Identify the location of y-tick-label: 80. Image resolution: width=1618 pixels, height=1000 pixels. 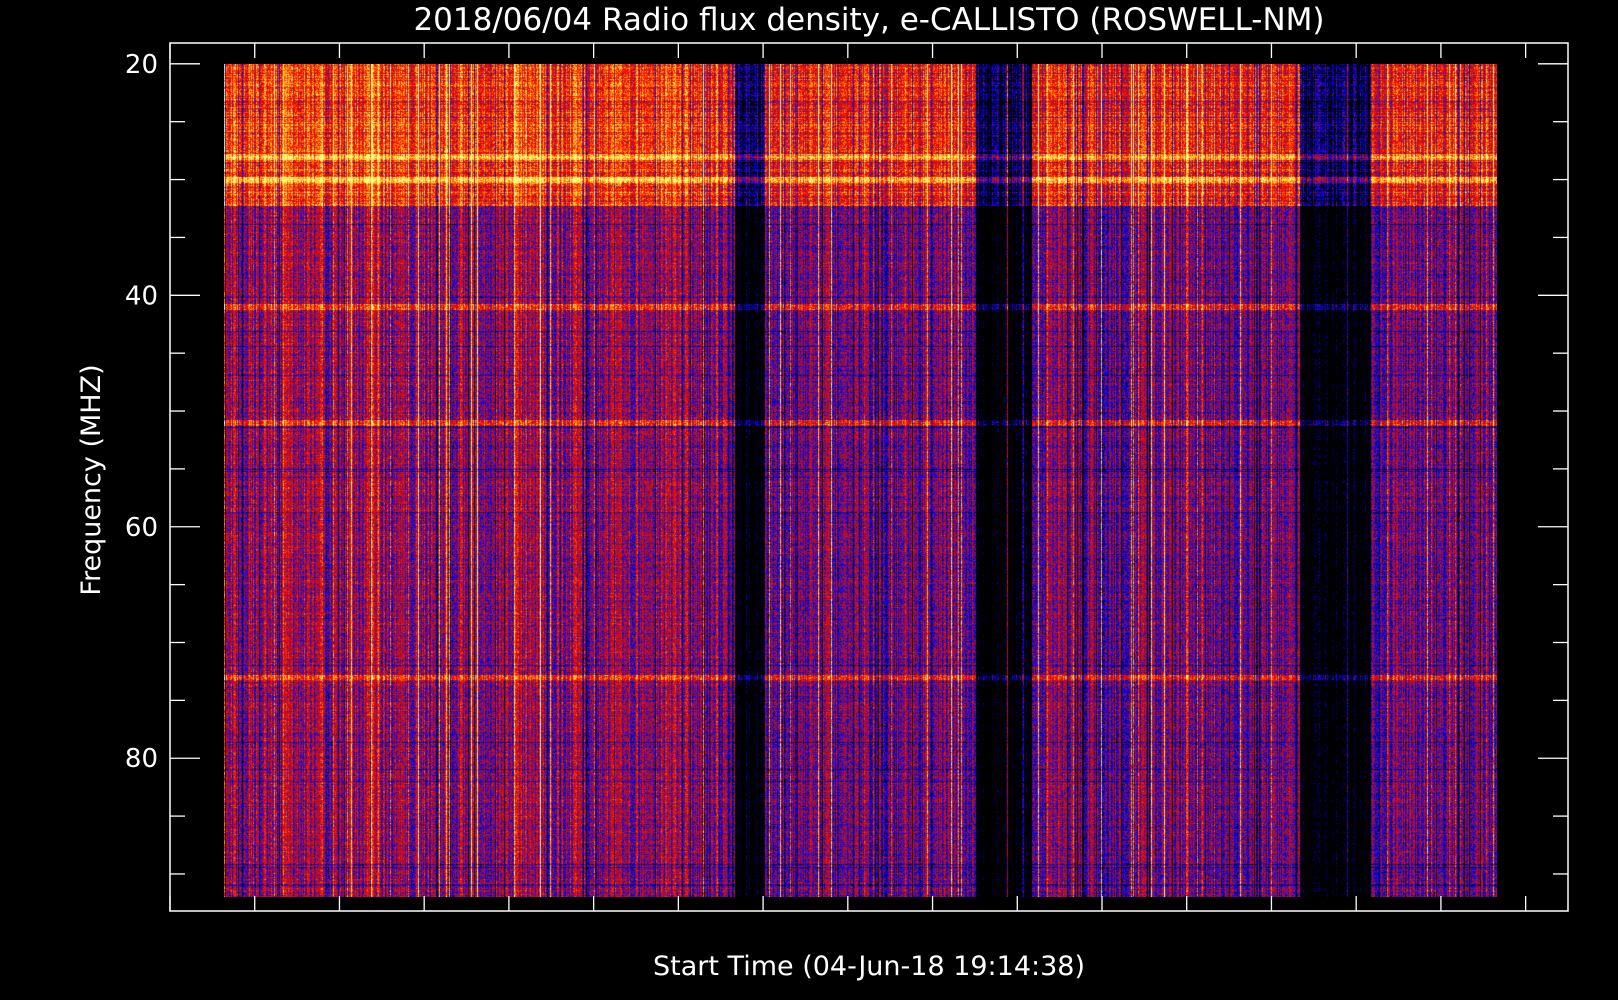
(141, 759).